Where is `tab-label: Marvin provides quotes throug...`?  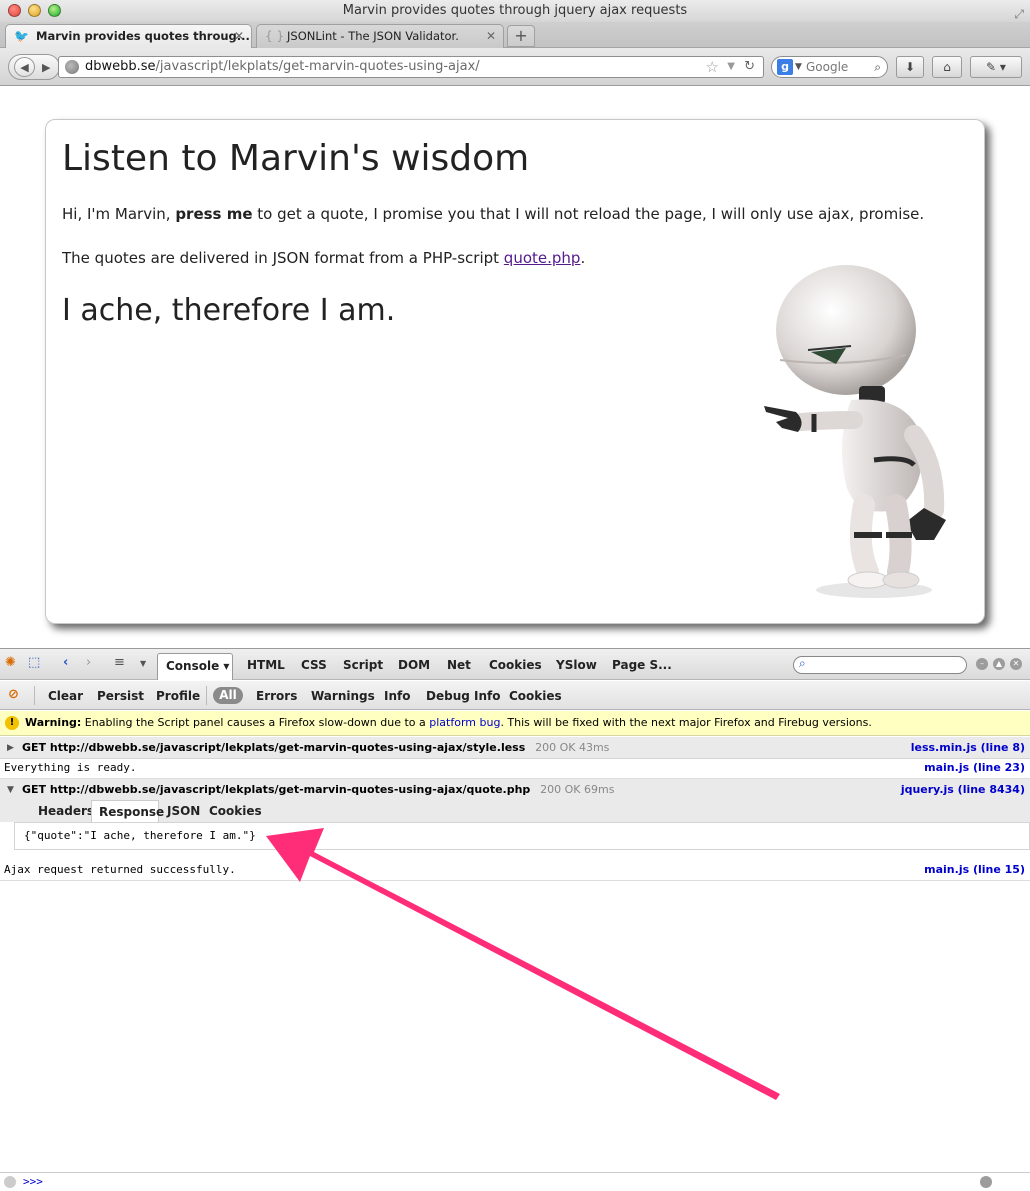
tab-label: Marvin provides quotes throug... is located at coordinates (143, 36).